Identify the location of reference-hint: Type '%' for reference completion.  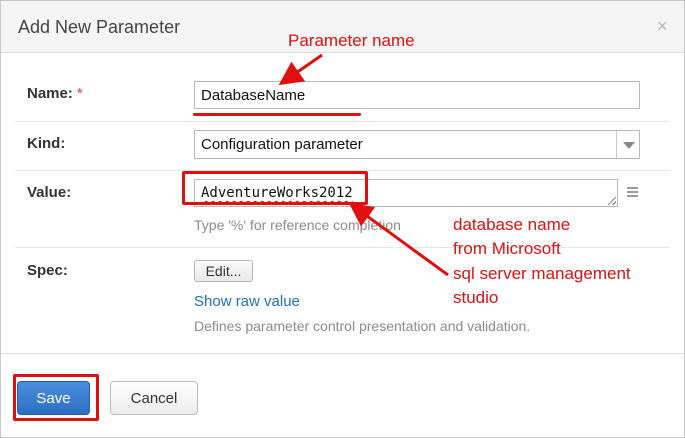
(297, 225).